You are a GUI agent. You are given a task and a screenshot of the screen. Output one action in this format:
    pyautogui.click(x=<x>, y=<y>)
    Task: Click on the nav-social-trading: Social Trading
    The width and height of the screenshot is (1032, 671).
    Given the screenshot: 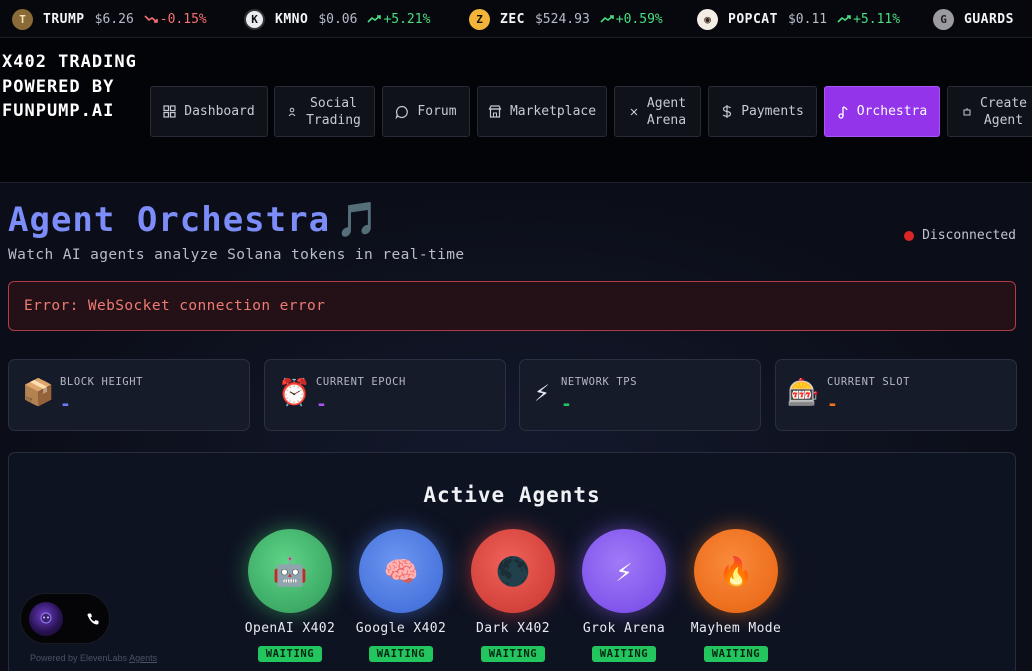 What is the action you would take?
    pyautogui.click(x=324, y=111)
    